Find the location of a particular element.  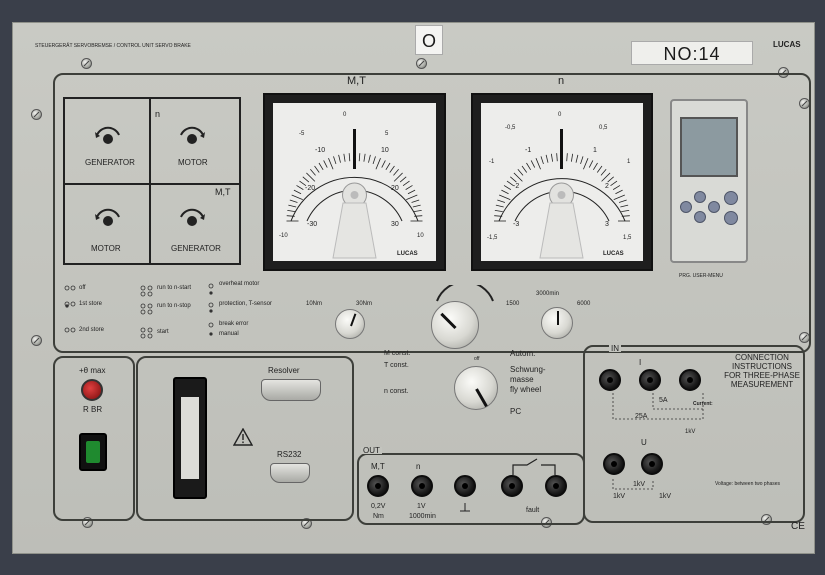

mode-m-const: M const. is located at coordinates (397, 353).